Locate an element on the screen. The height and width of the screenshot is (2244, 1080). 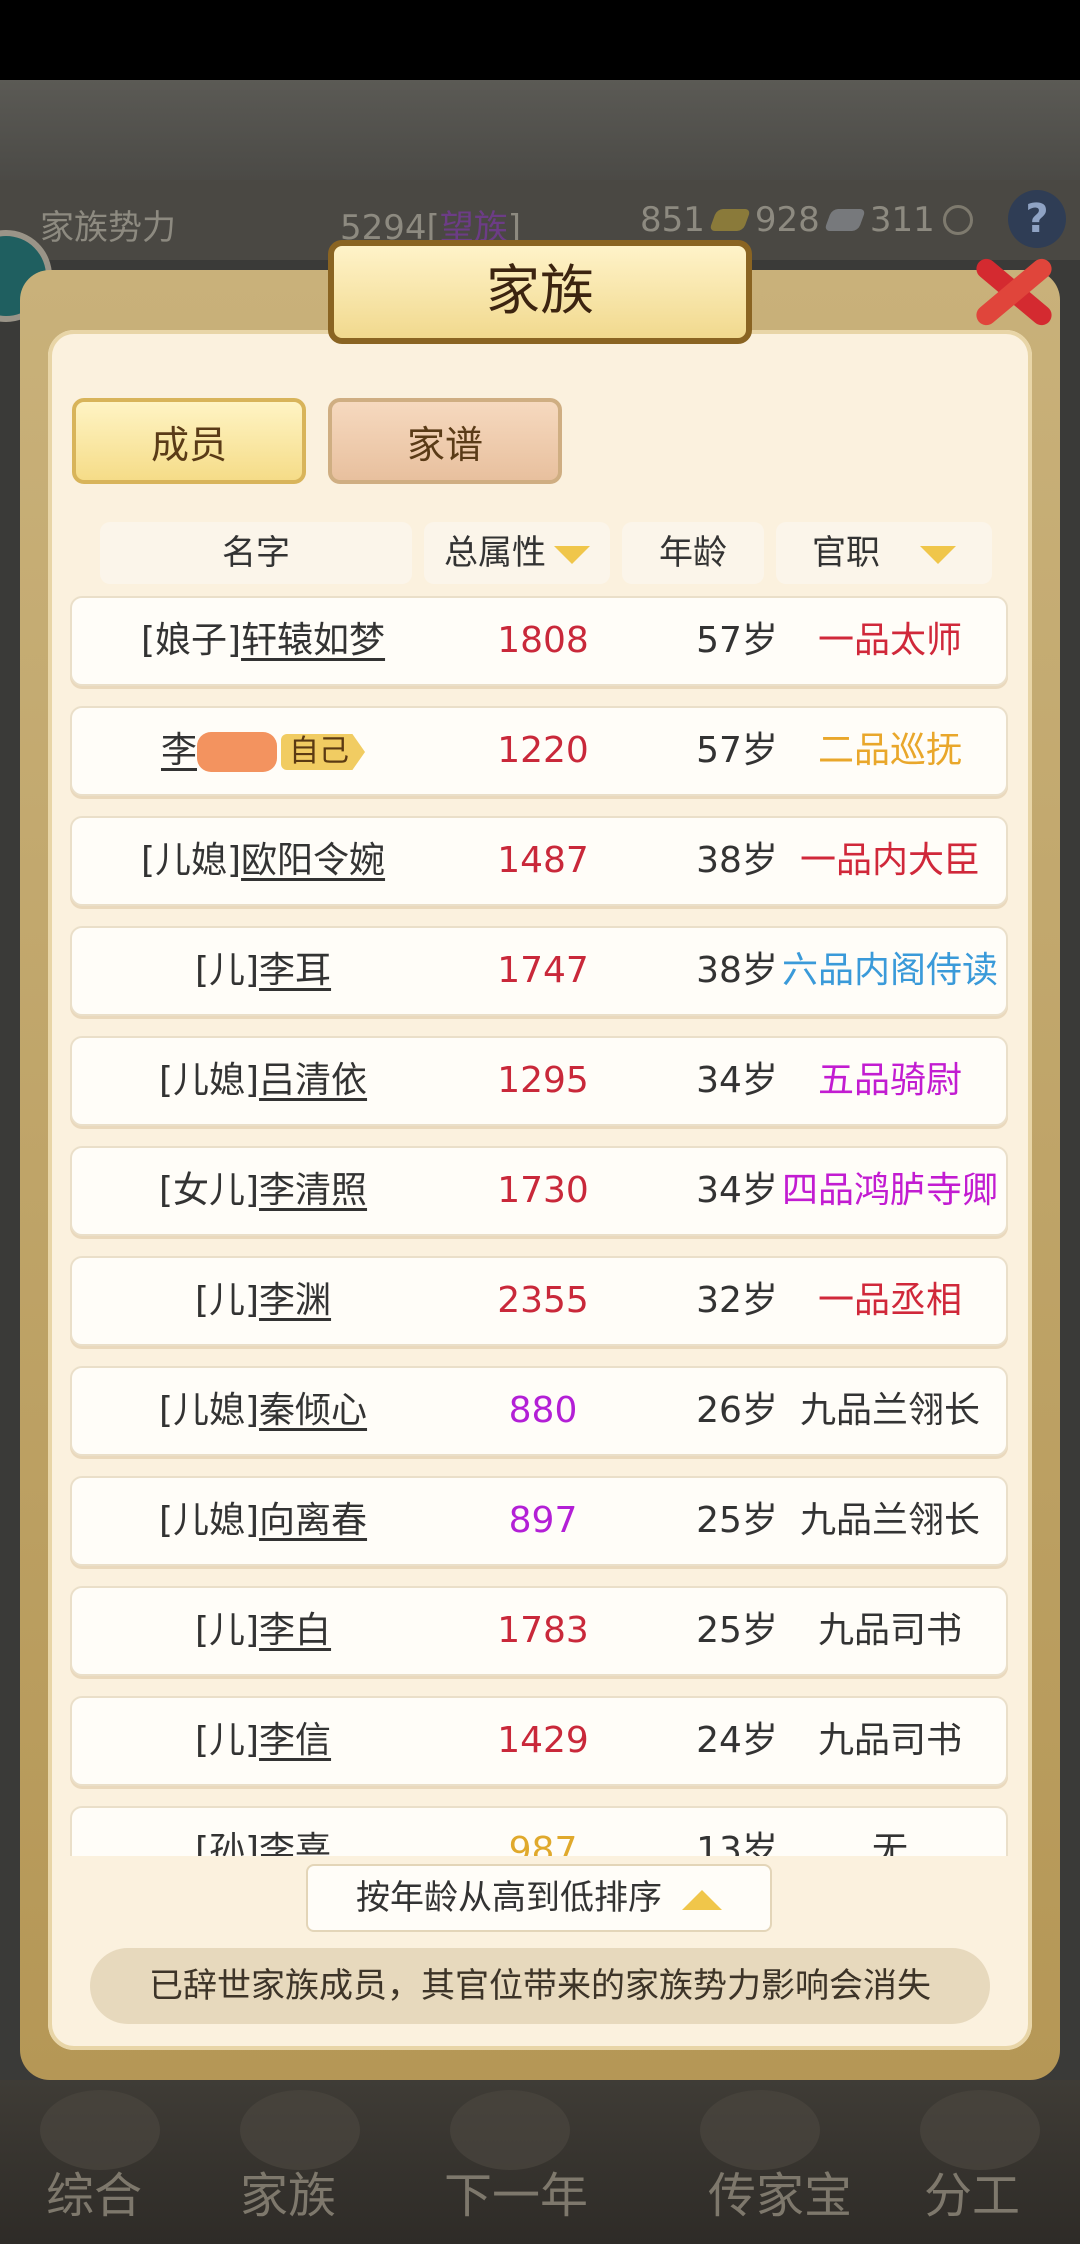
table-row: [儿]李信 1429 24岁 九品司书 is located at coordinates (539, 1741).